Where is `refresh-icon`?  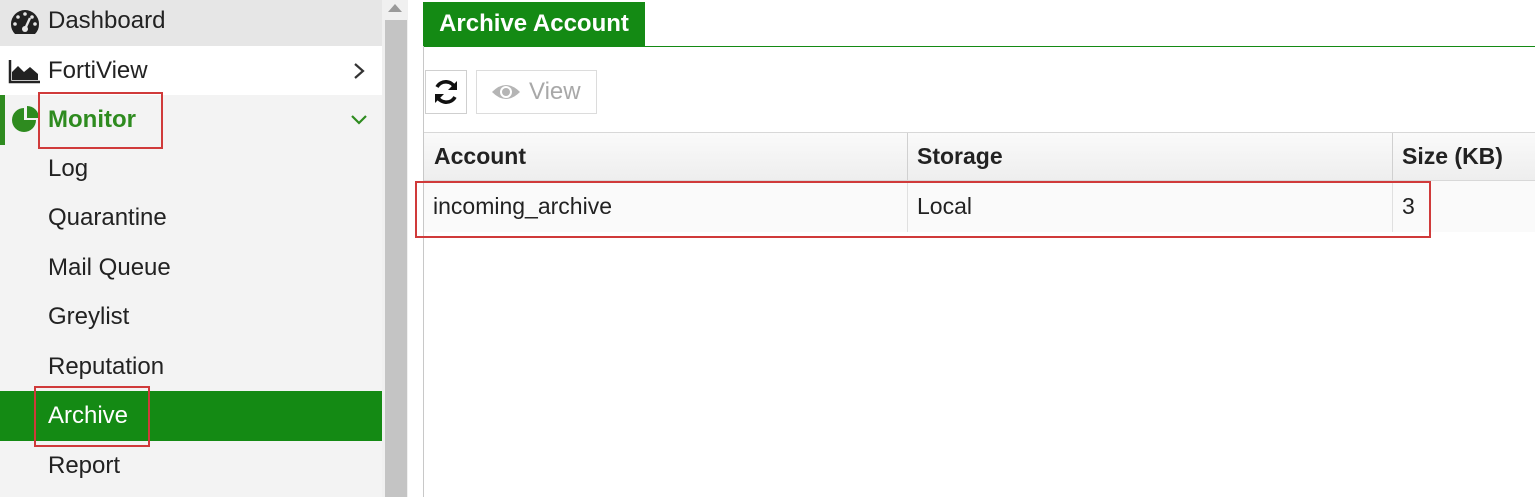
refresh-icon is located at coordinates (446, 92).